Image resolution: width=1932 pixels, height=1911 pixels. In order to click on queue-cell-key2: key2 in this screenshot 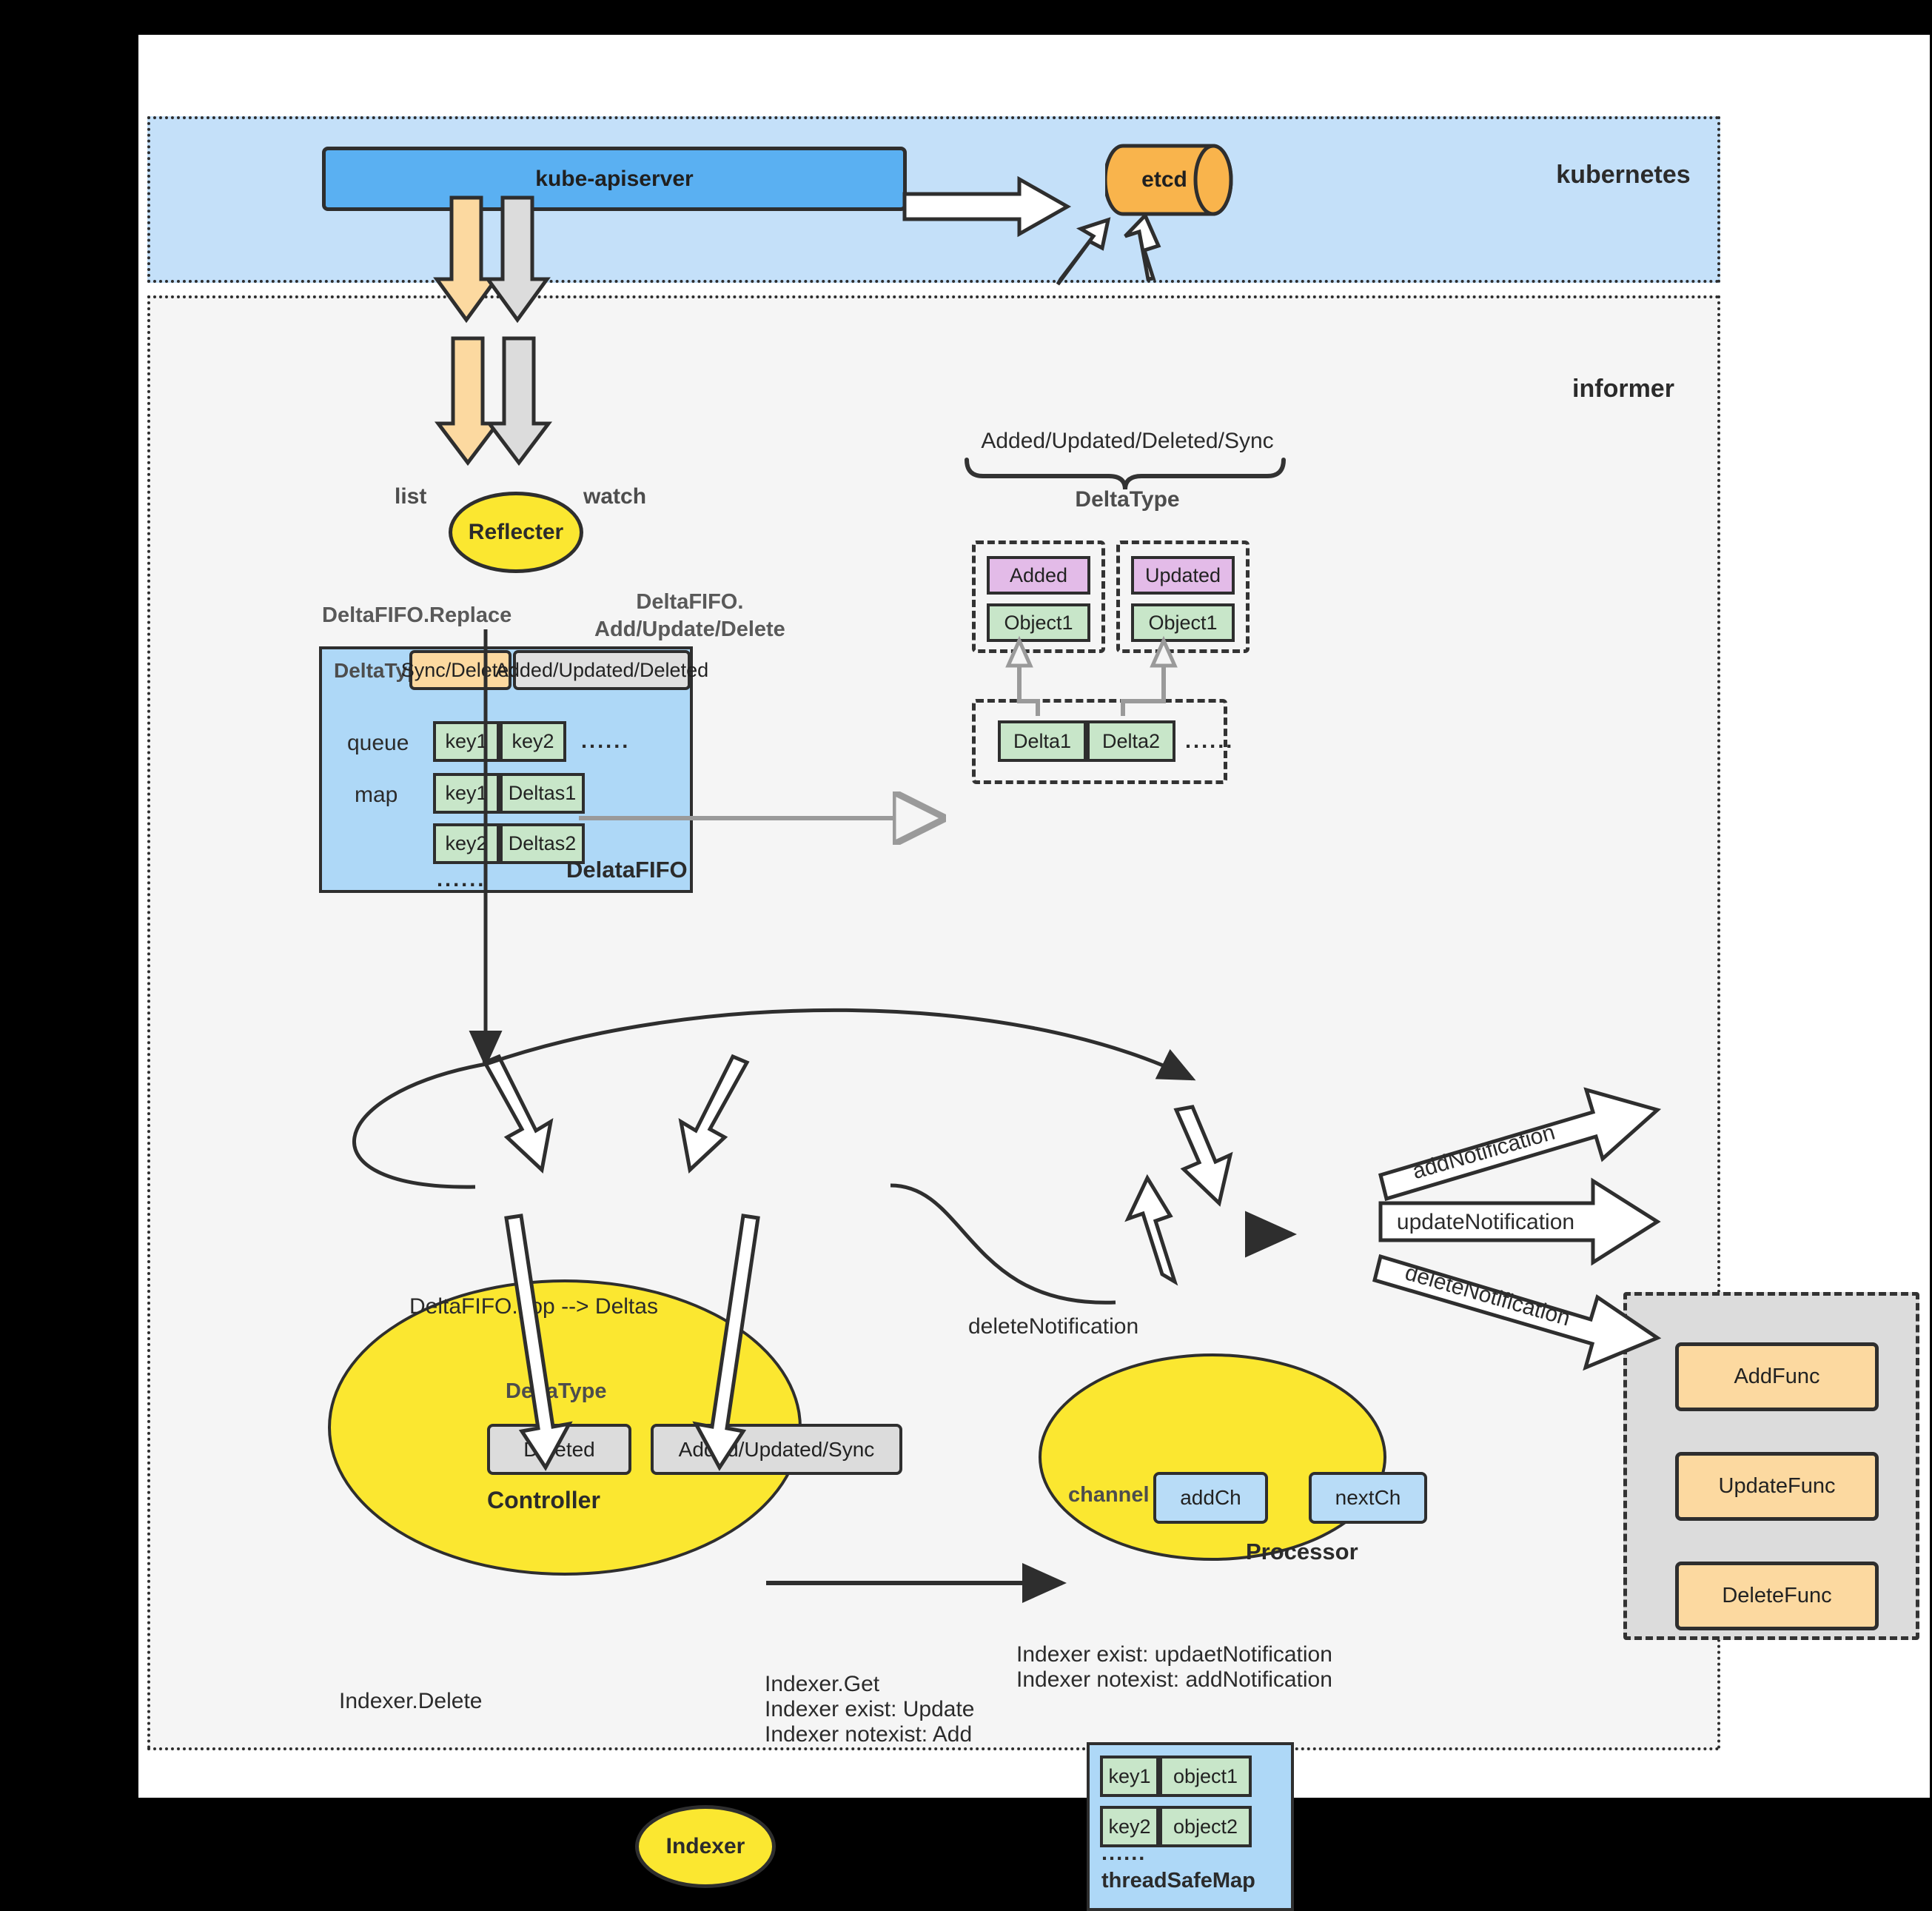, I will do `click(533, 741)`.